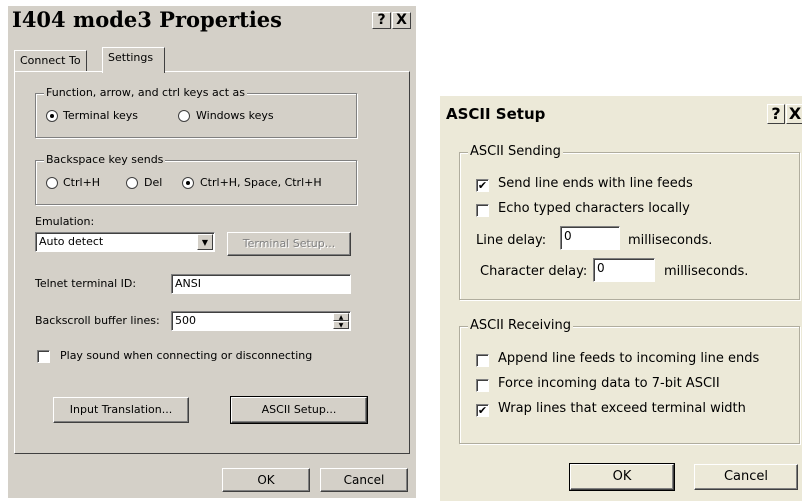 The width and height of the screenshot is (802, 501). I want to click on backscroll-stepper: 500 ▲ ▼, so click(261, 321).